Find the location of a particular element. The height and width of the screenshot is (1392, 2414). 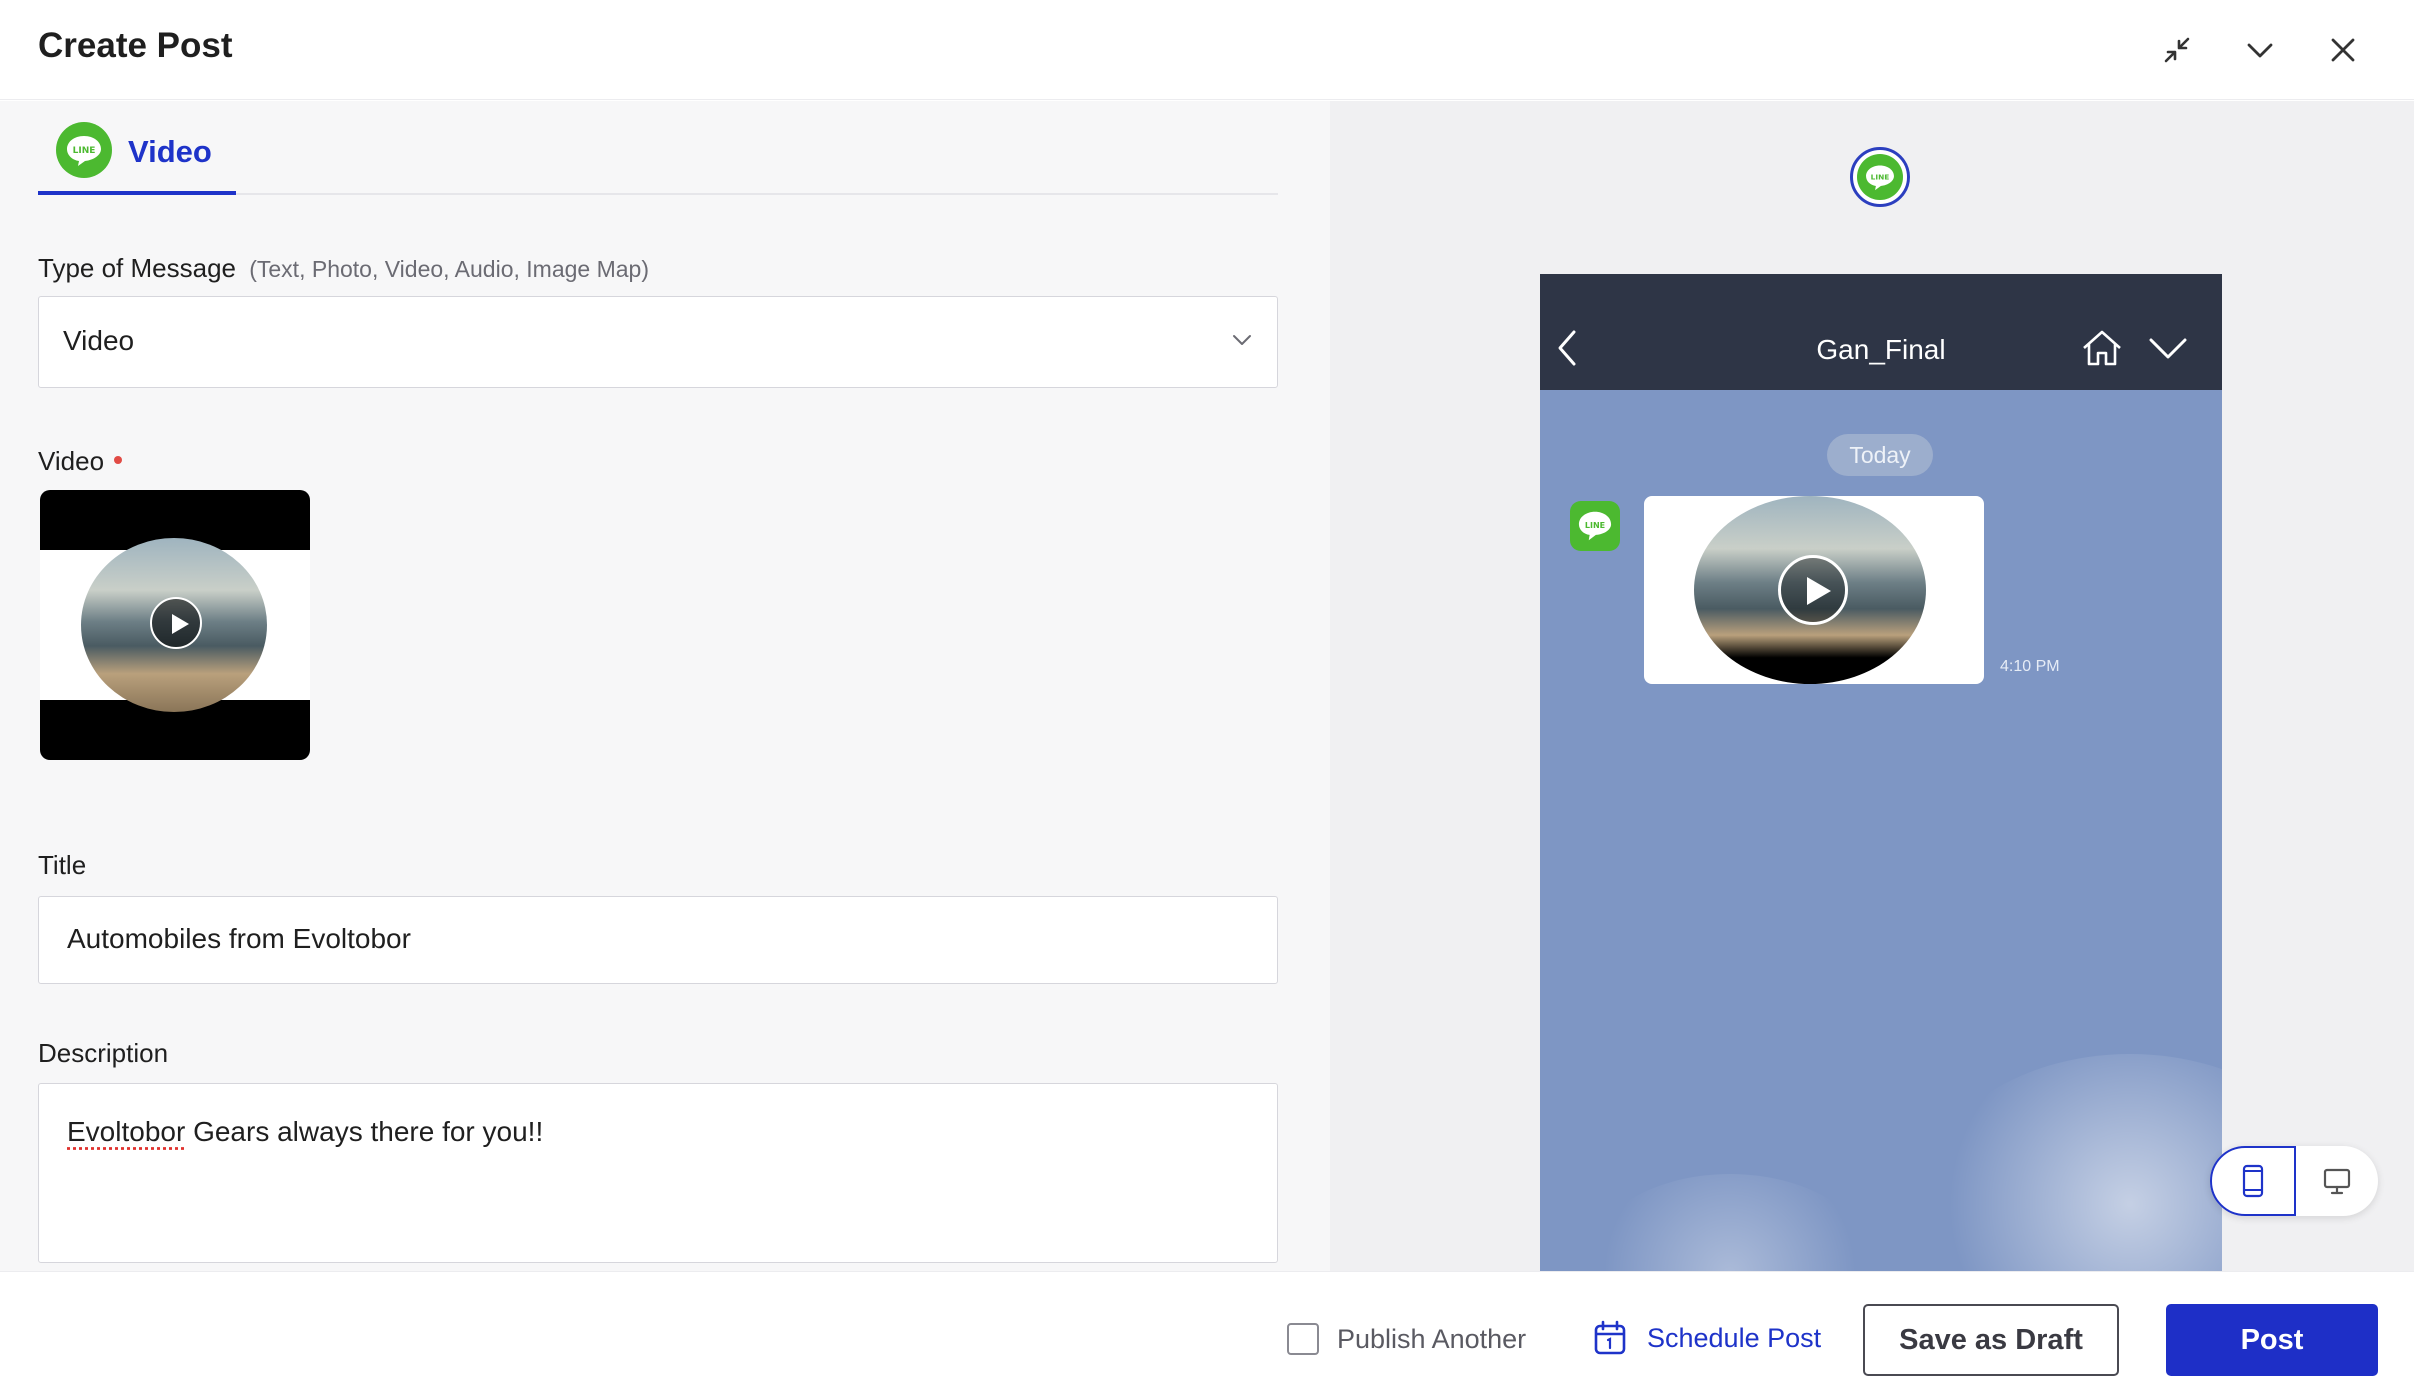

title-input-value: Automobiles from Evoltobor is located at coordinates (239, 938).